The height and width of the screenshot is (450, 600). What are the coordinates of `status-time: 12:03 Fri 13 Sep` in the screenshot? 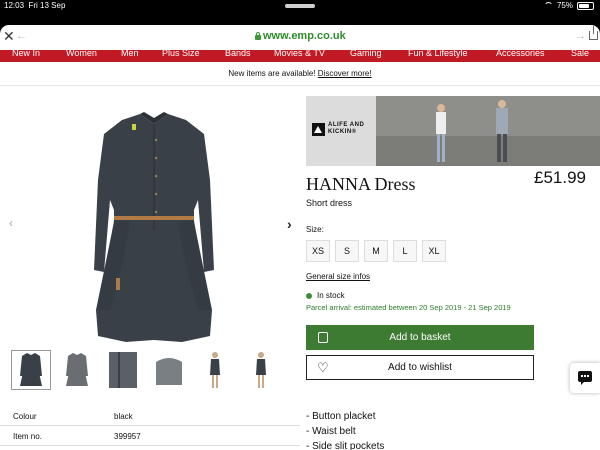 It's located at (35, 5).